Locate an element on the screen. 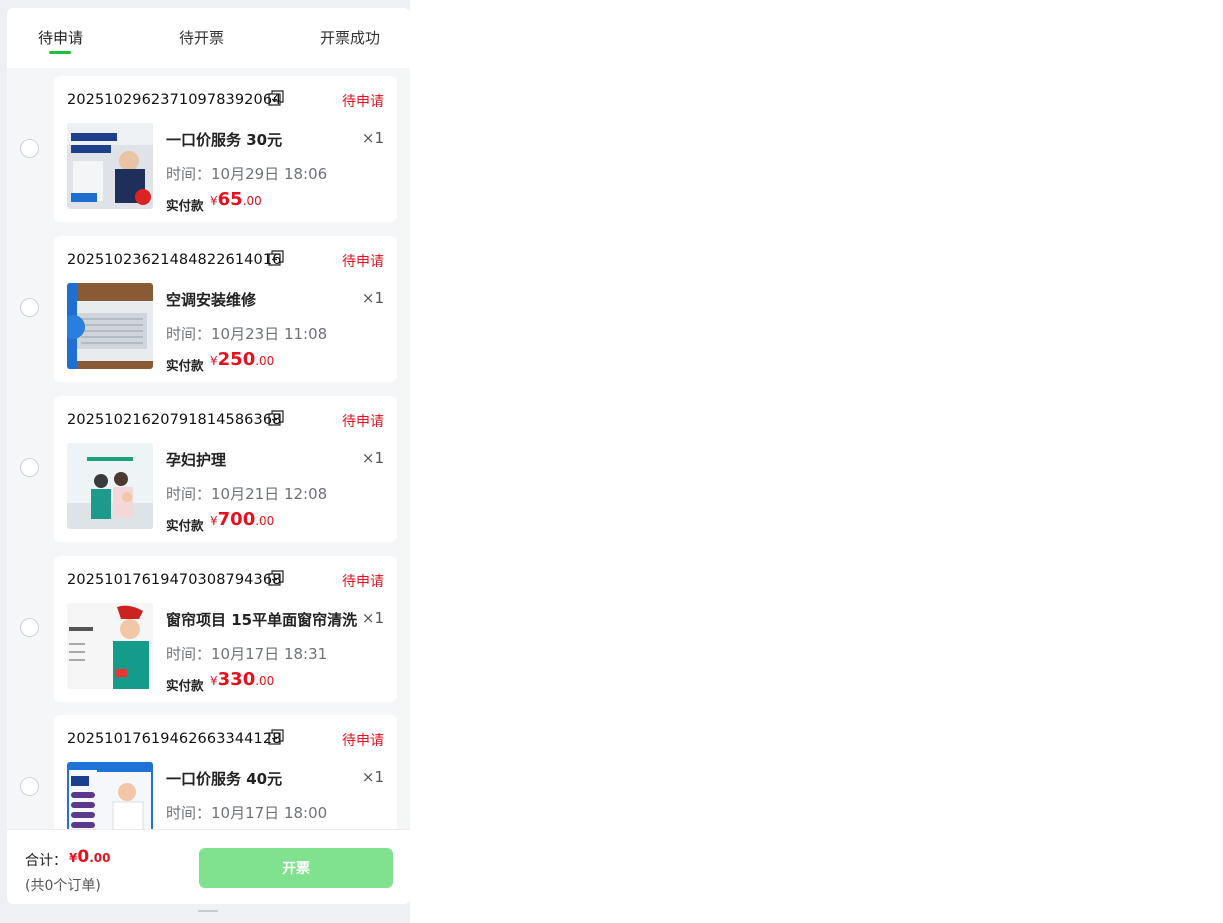 This screenshot has width=1223, height=923. product-name: 一口价服务 30元 is located at coordinates (224, 140).